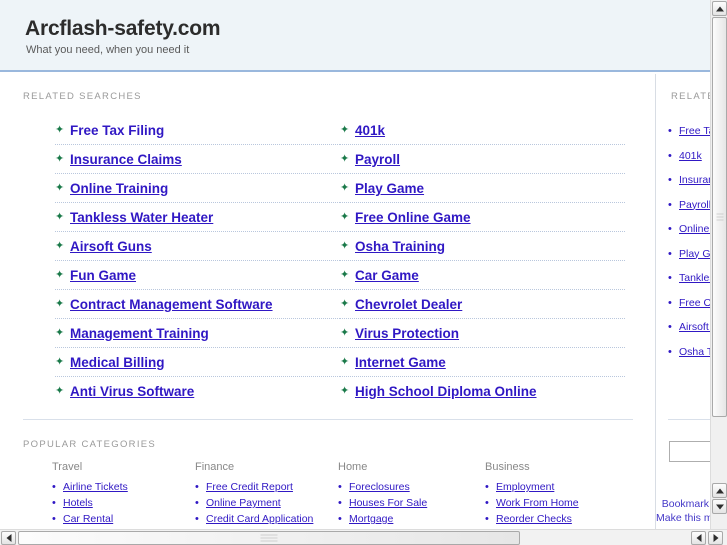 This screenshot has height=545, width=727. Describe the element at coordinates (482, 362) in the screenshot. I see `related-search-item: ✦ Internet Game` at that location.